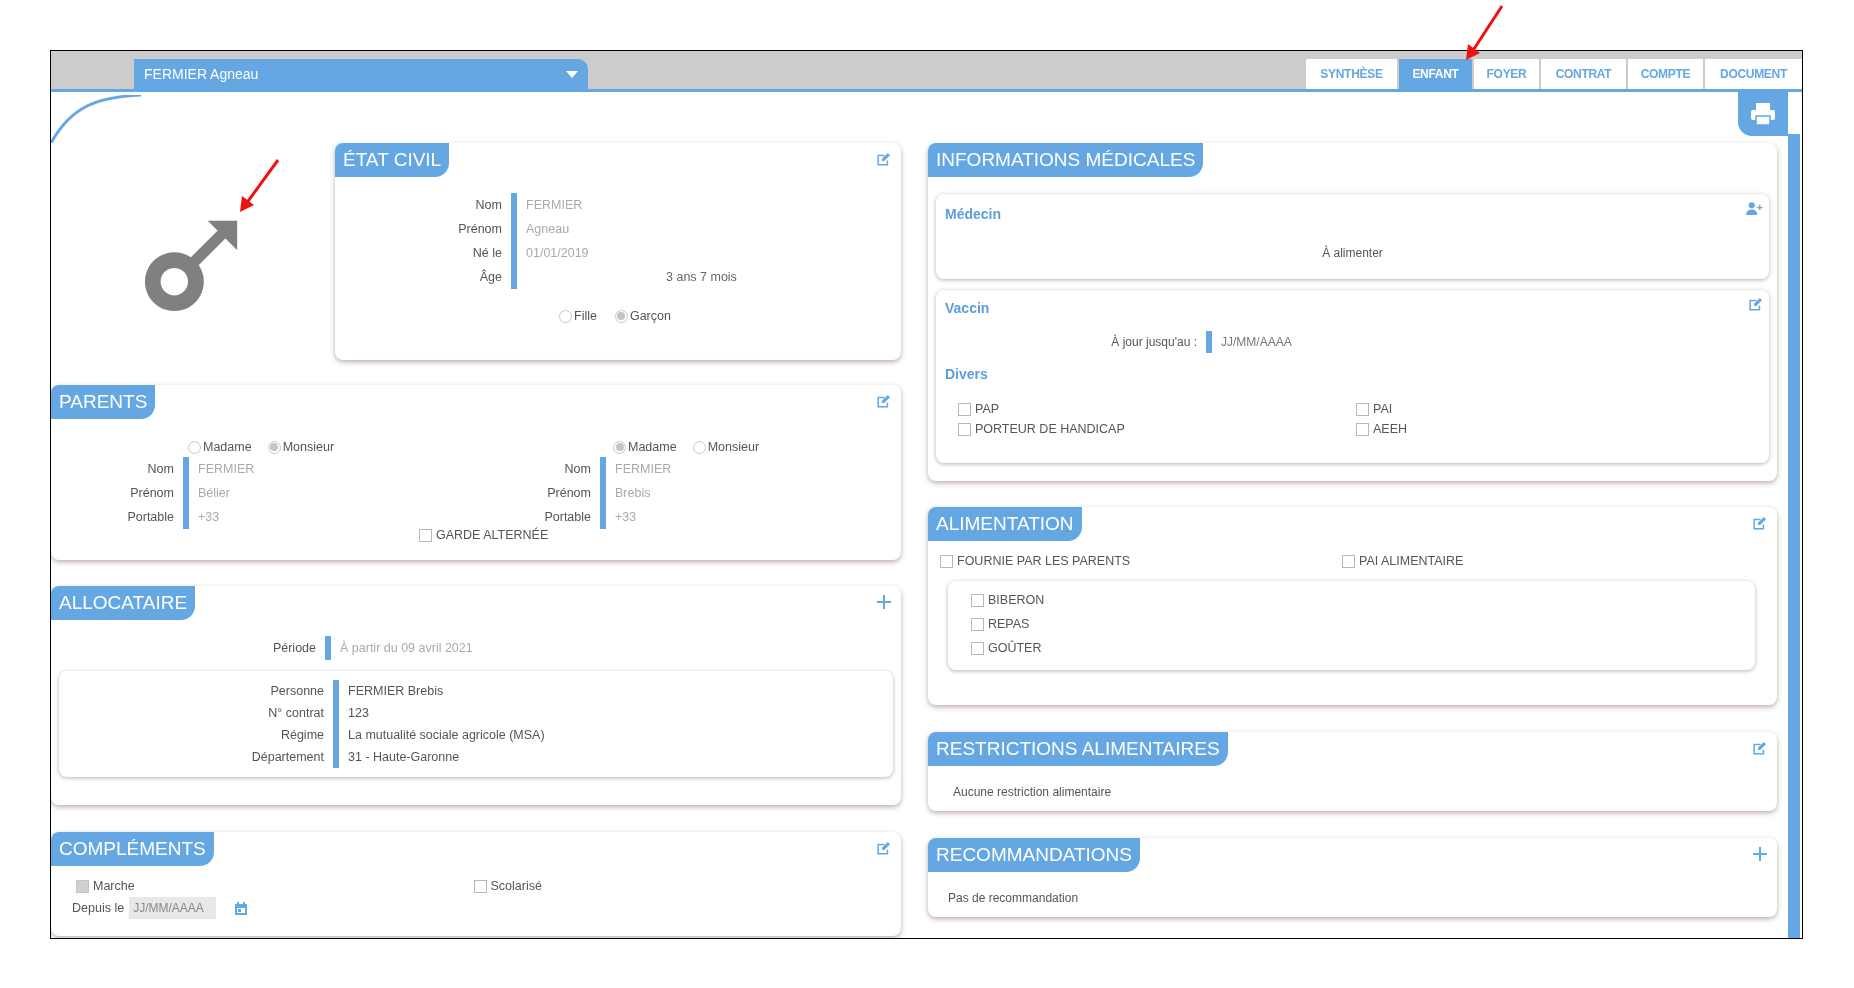 Image resolution: width=1854 pixels, height=988 pixels. Describe the element at coordinates (1050, 429) in the screenshot. I see `checkbox-label: PORTEUR DE HANDICAP` at that location.